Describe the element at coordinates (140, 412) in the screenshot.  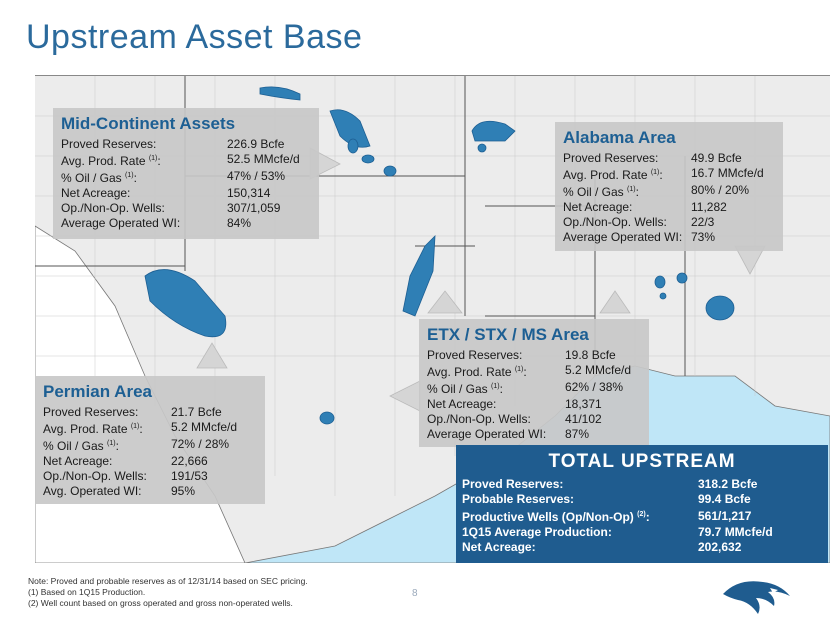
I see `table-row: Proved Reserves: 21.7 Bcfe` at that location.